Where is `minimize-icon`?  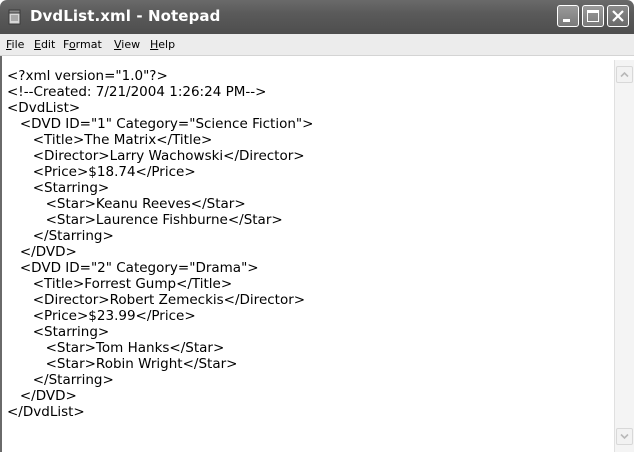
minimize-icon is located at coordinates (566, 20).